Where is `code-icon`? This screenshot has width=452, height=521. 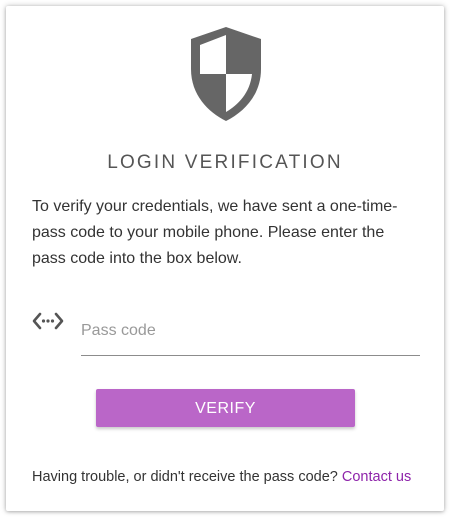 code-icon is located at coordinates (48, 321).